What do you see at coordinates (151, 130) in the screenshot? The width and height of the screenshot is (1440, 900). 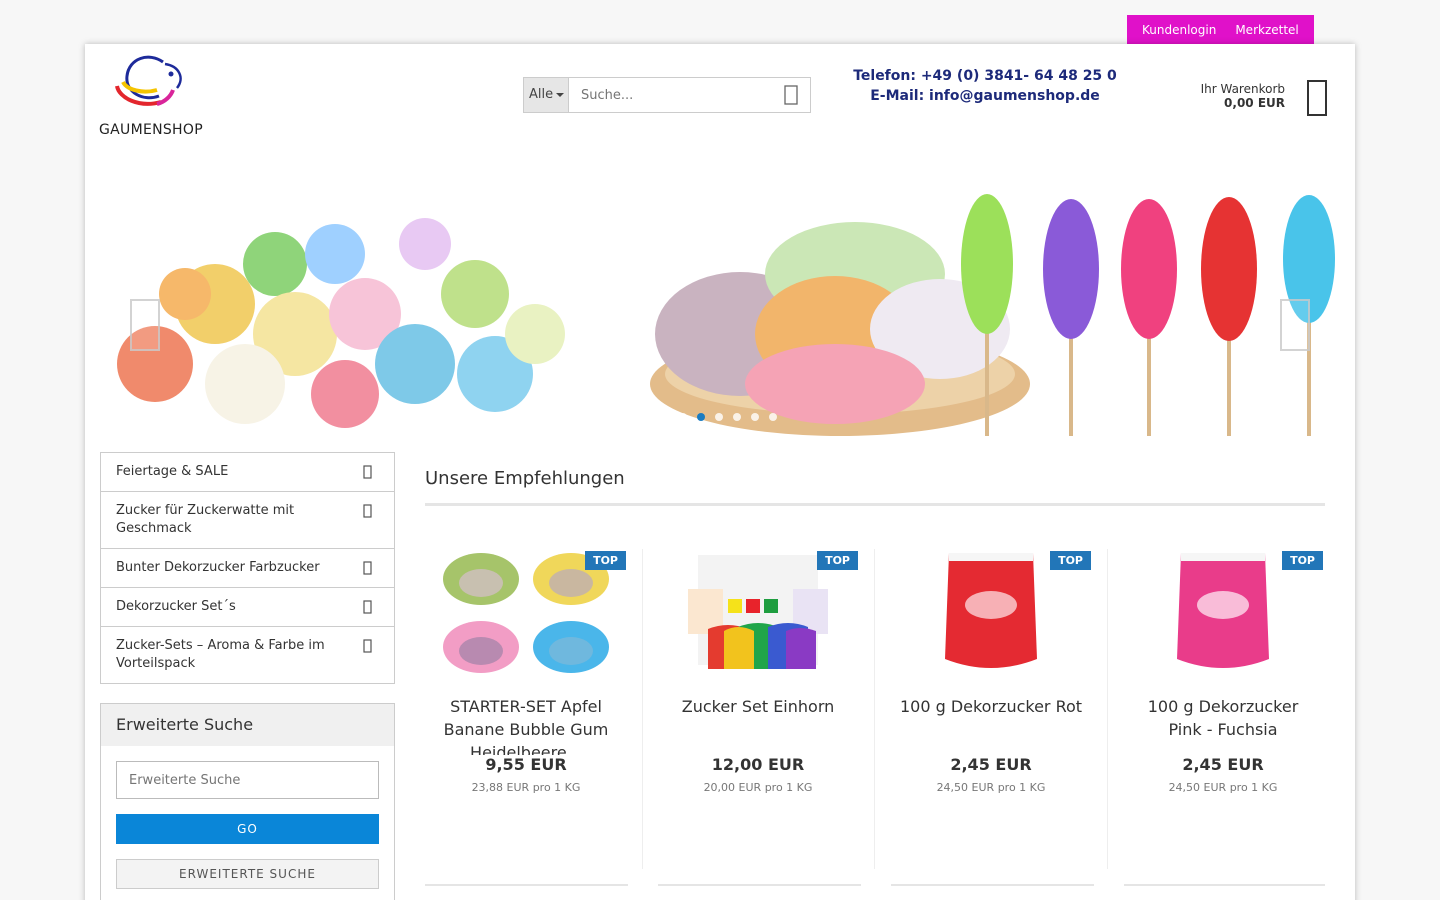 I see `logo-wordmark: GAUMENSHOP` at bounding box center [151, 130].